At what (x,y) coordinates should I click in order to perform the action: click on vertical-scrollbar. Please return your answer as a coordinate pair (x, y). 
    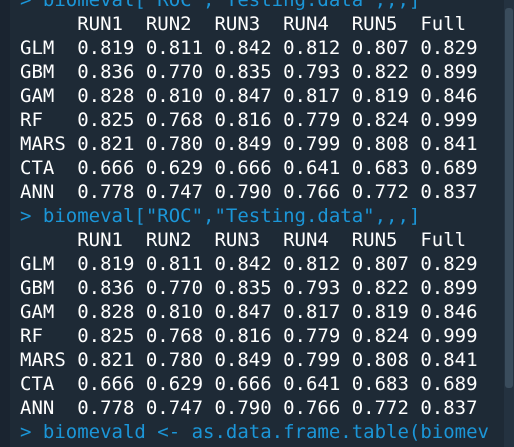
    Looking at the image, I should click on (509, 223).